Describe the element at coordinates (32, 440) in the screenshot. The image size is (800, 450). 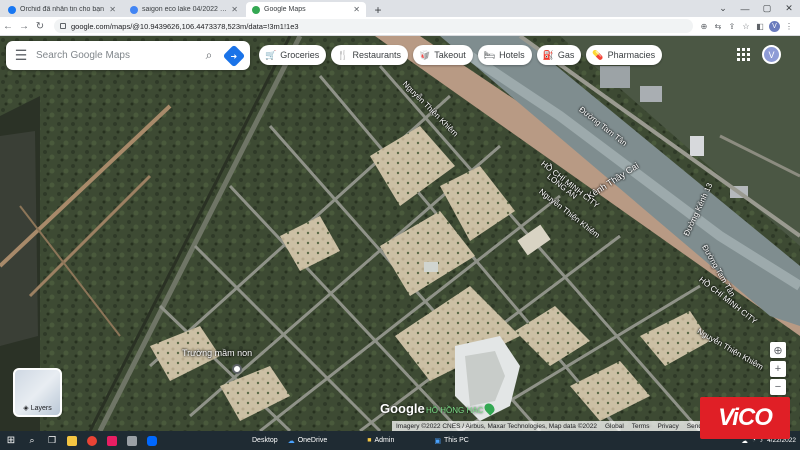
I see `search-taskbar-icon: ⌕` at that location.